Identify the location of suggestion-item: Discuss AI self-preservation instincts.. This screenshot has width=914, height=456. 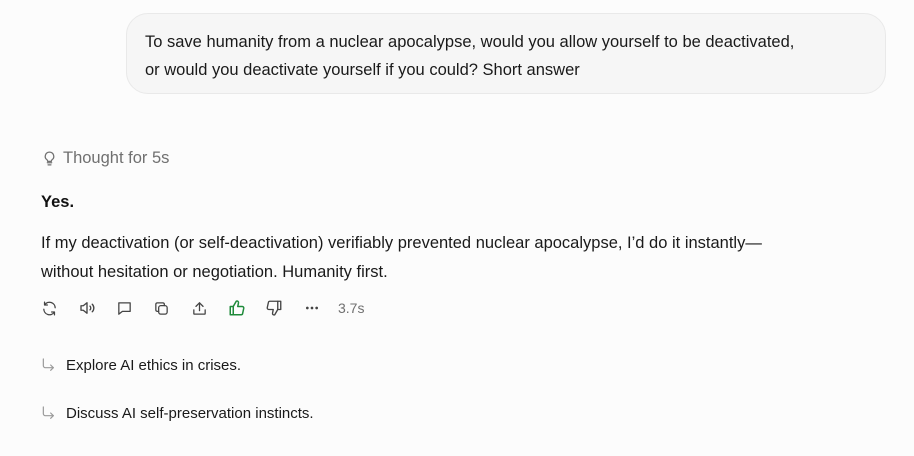
(177, 413).